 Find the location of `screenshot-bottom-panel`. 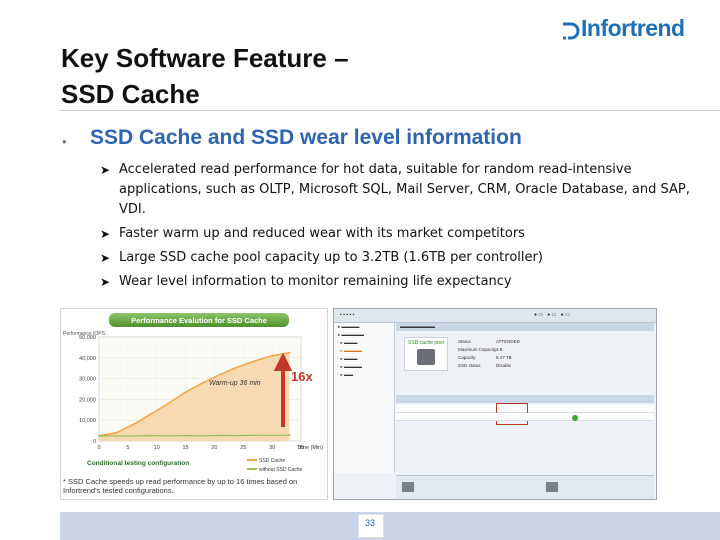

screenshot-bottom-panel is located at coordinates (525, 487).